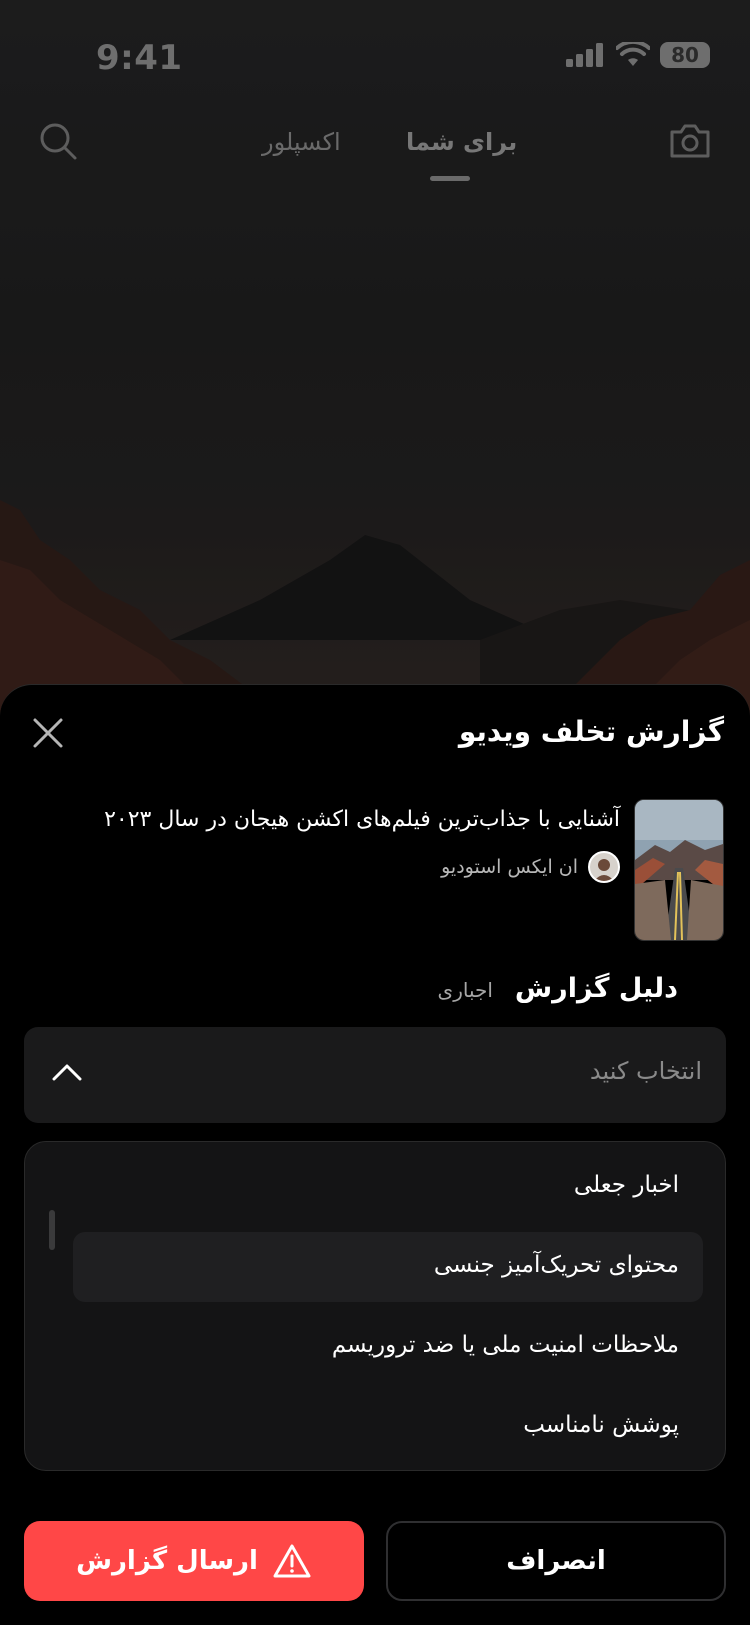  I want to click on option-label: اخبار جعلی, so click(626, 1185).